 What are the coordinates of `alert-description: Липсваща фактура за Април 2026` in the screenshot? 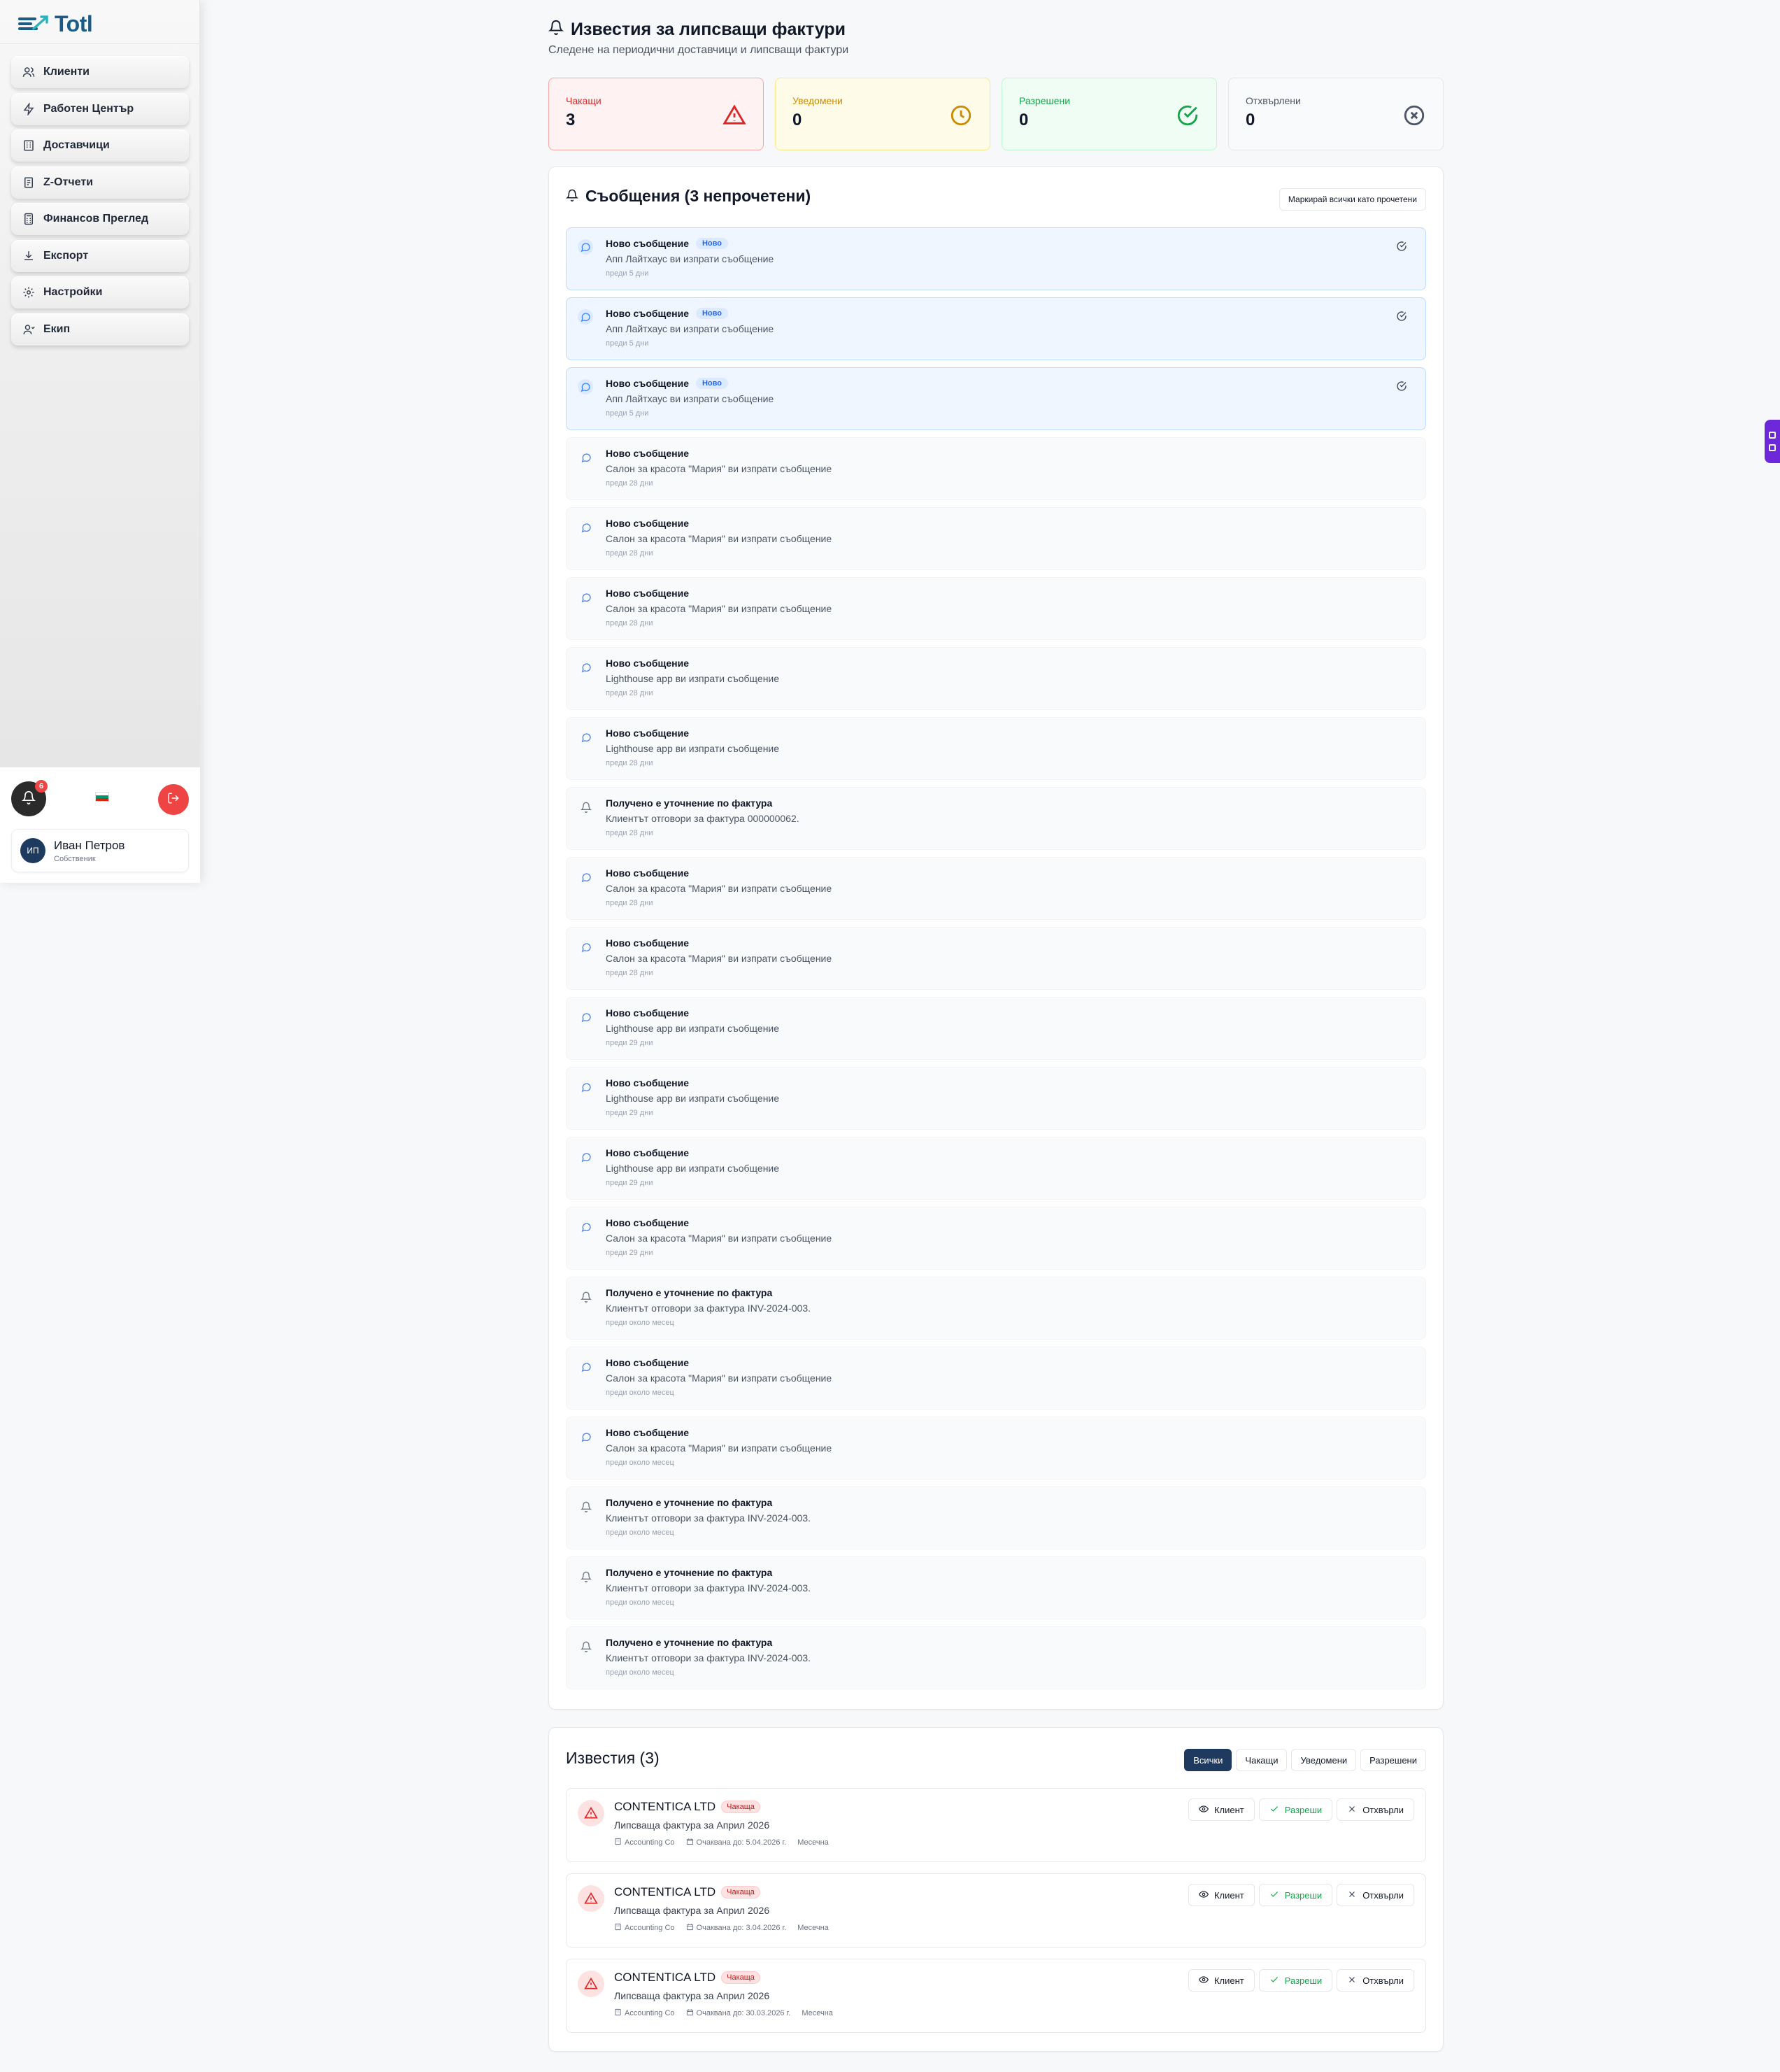 It's located at (692, 1995).